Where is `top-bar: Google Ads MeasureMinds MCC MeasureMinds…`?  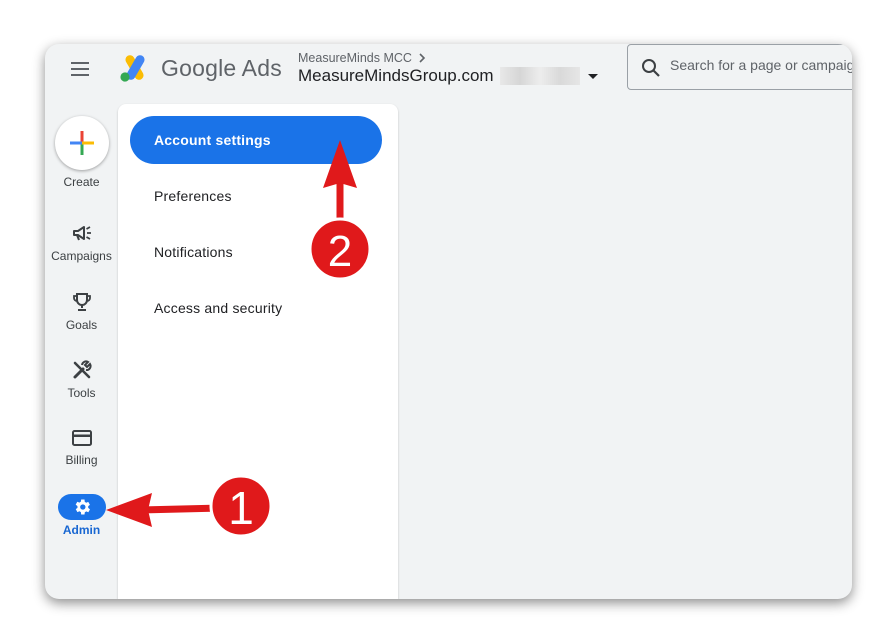
top-bar: Google Ads MeasureMinds MCC MeasureMinds… is located at coordinates (448, 74).